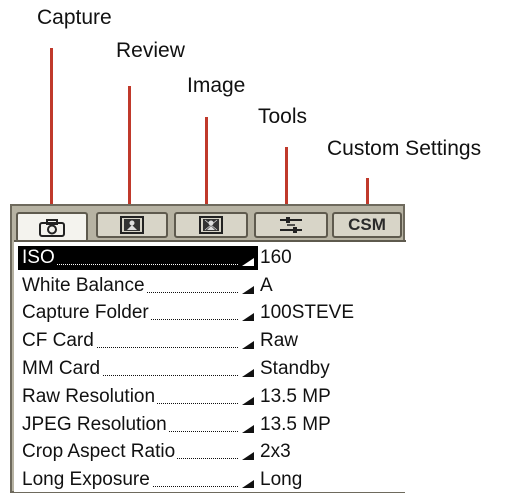  I want to click on menu-row-long-exposure: Long Exposure Long, so click(212, 480).